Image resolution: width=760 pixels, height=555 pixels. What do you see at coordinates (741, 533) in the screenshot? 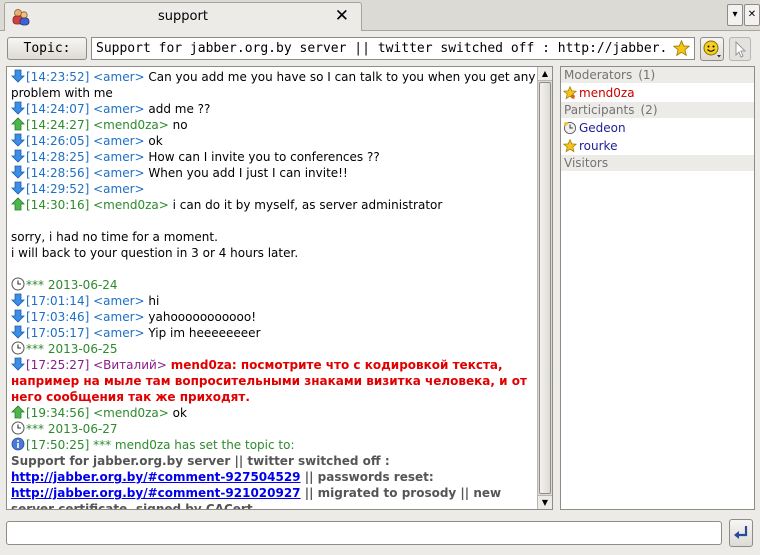
I see `send-button` at bounding box center [741, 533].